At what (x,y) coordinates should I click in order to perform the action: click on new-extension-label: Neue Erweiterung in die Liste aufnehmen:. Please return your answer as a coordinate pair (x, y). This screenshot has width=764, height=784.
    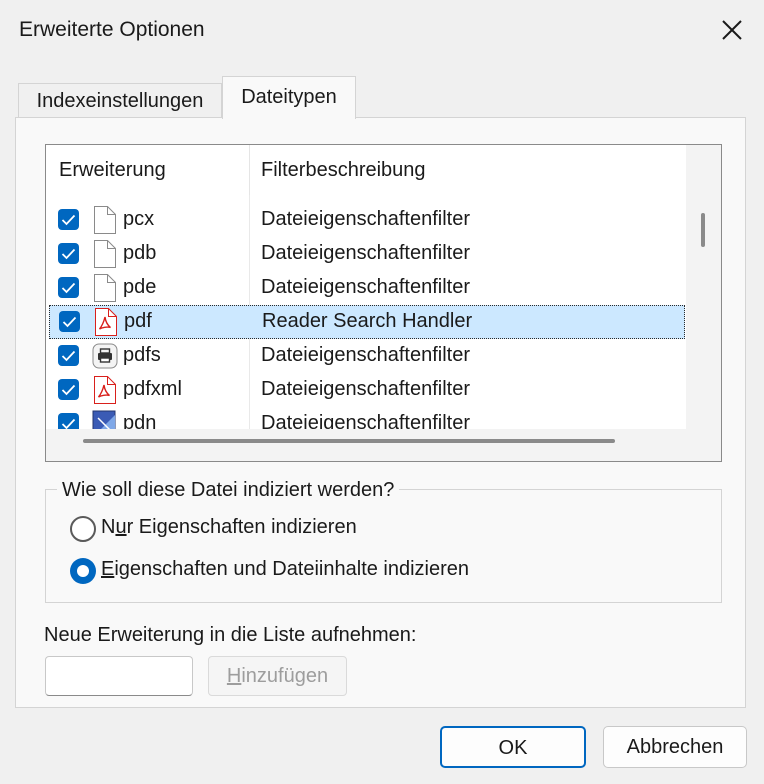
    Looking at the image, I should click on (230, 635).